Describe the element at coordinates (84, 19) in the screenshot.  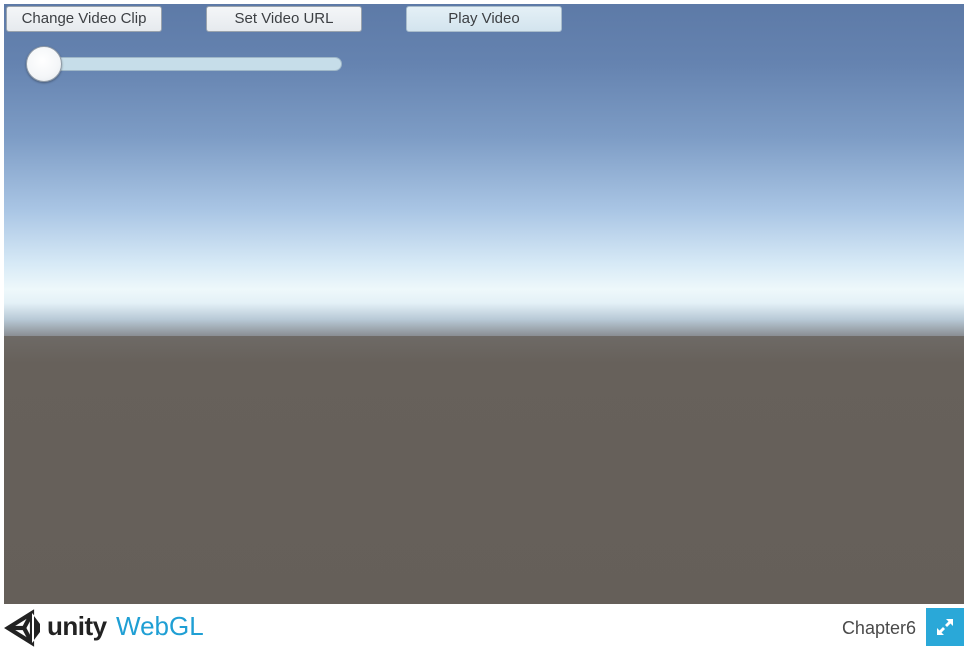
I see `change-video-clip-button: Change Video Clip` at that location.